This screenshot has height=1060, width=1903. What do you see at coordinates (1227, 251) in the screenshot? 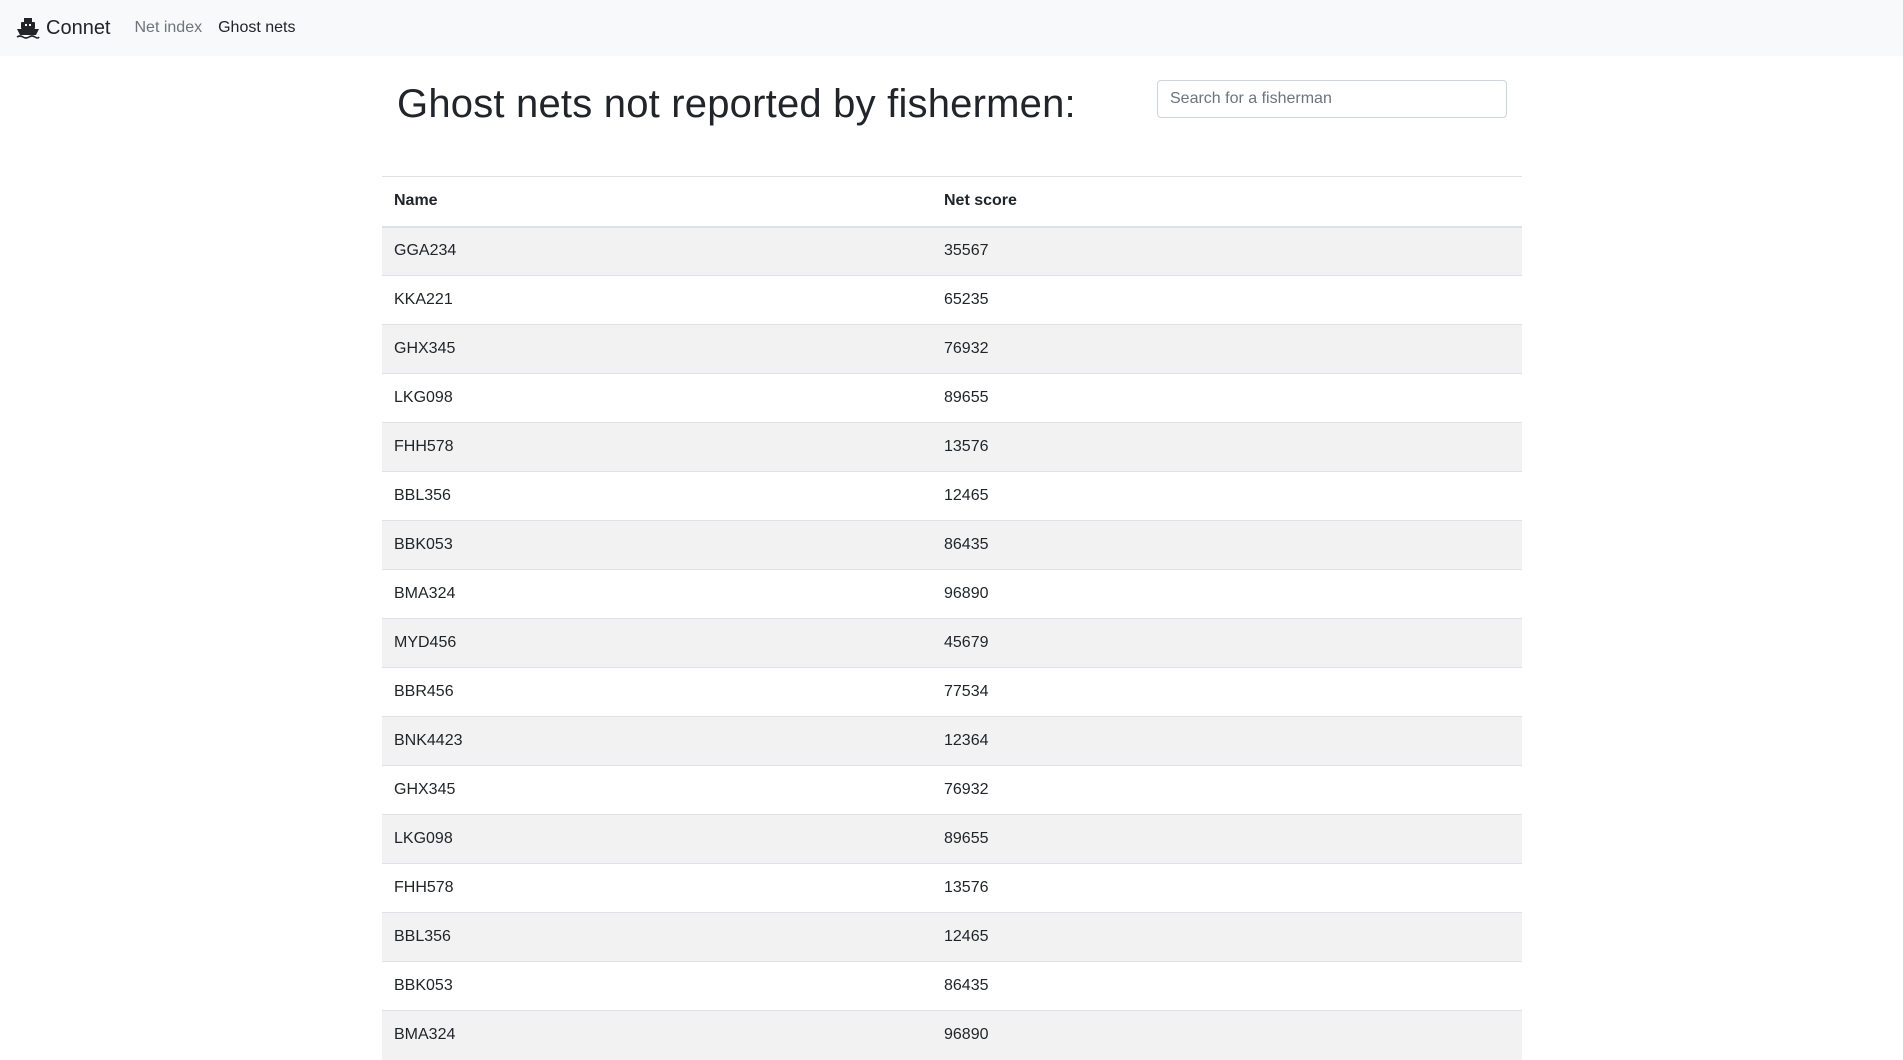
I see `cell-net-score: 35567` at bounding box center [1227, 251].